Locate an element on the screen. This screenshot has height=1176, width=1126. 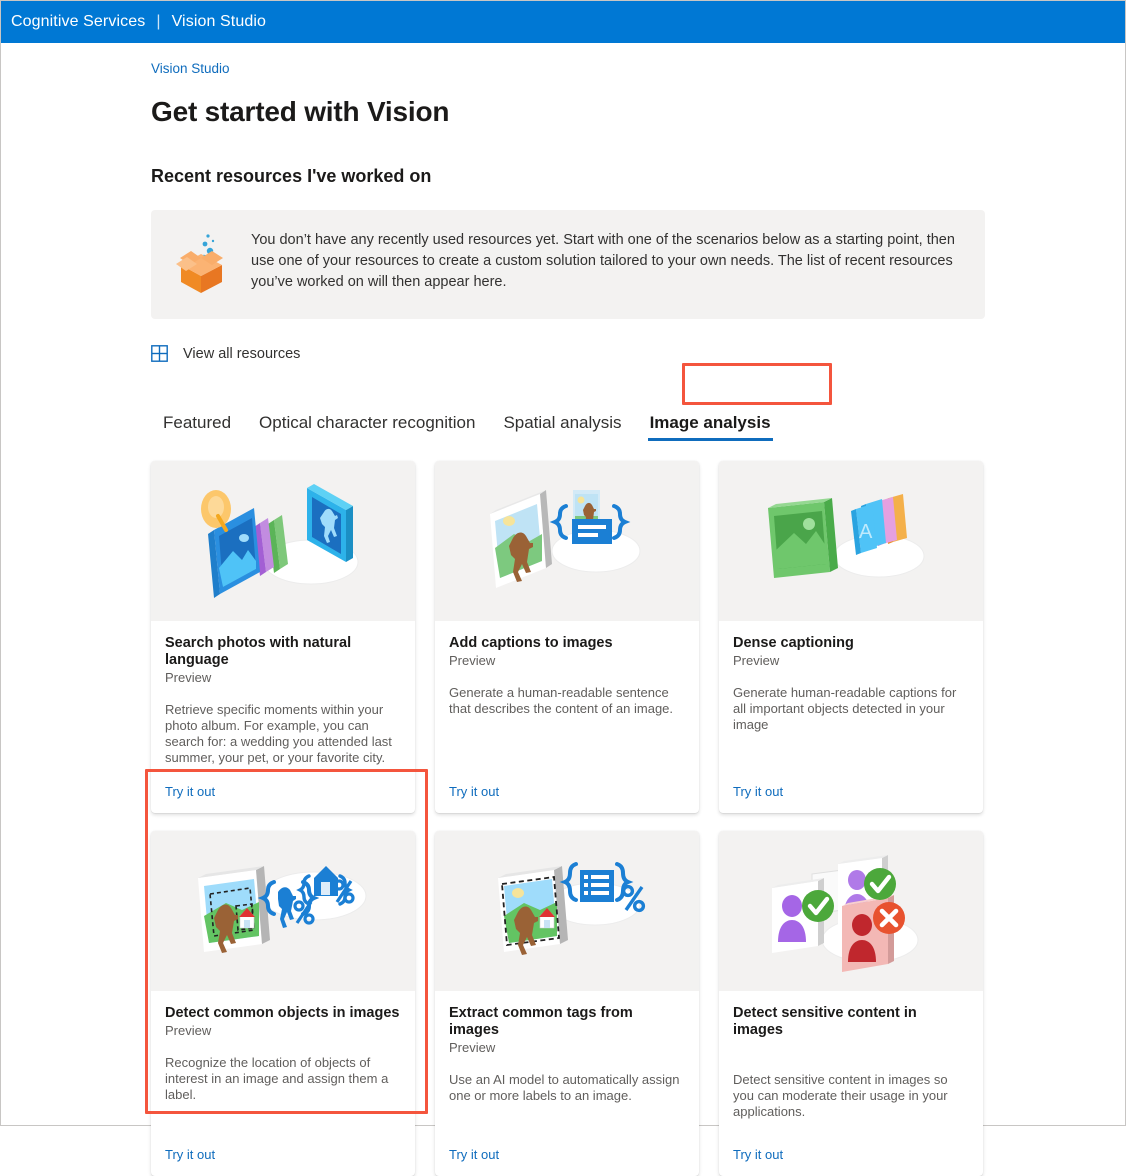
tab-spatial-analysis: Spatial analysis is located at coordinates (562, 428).